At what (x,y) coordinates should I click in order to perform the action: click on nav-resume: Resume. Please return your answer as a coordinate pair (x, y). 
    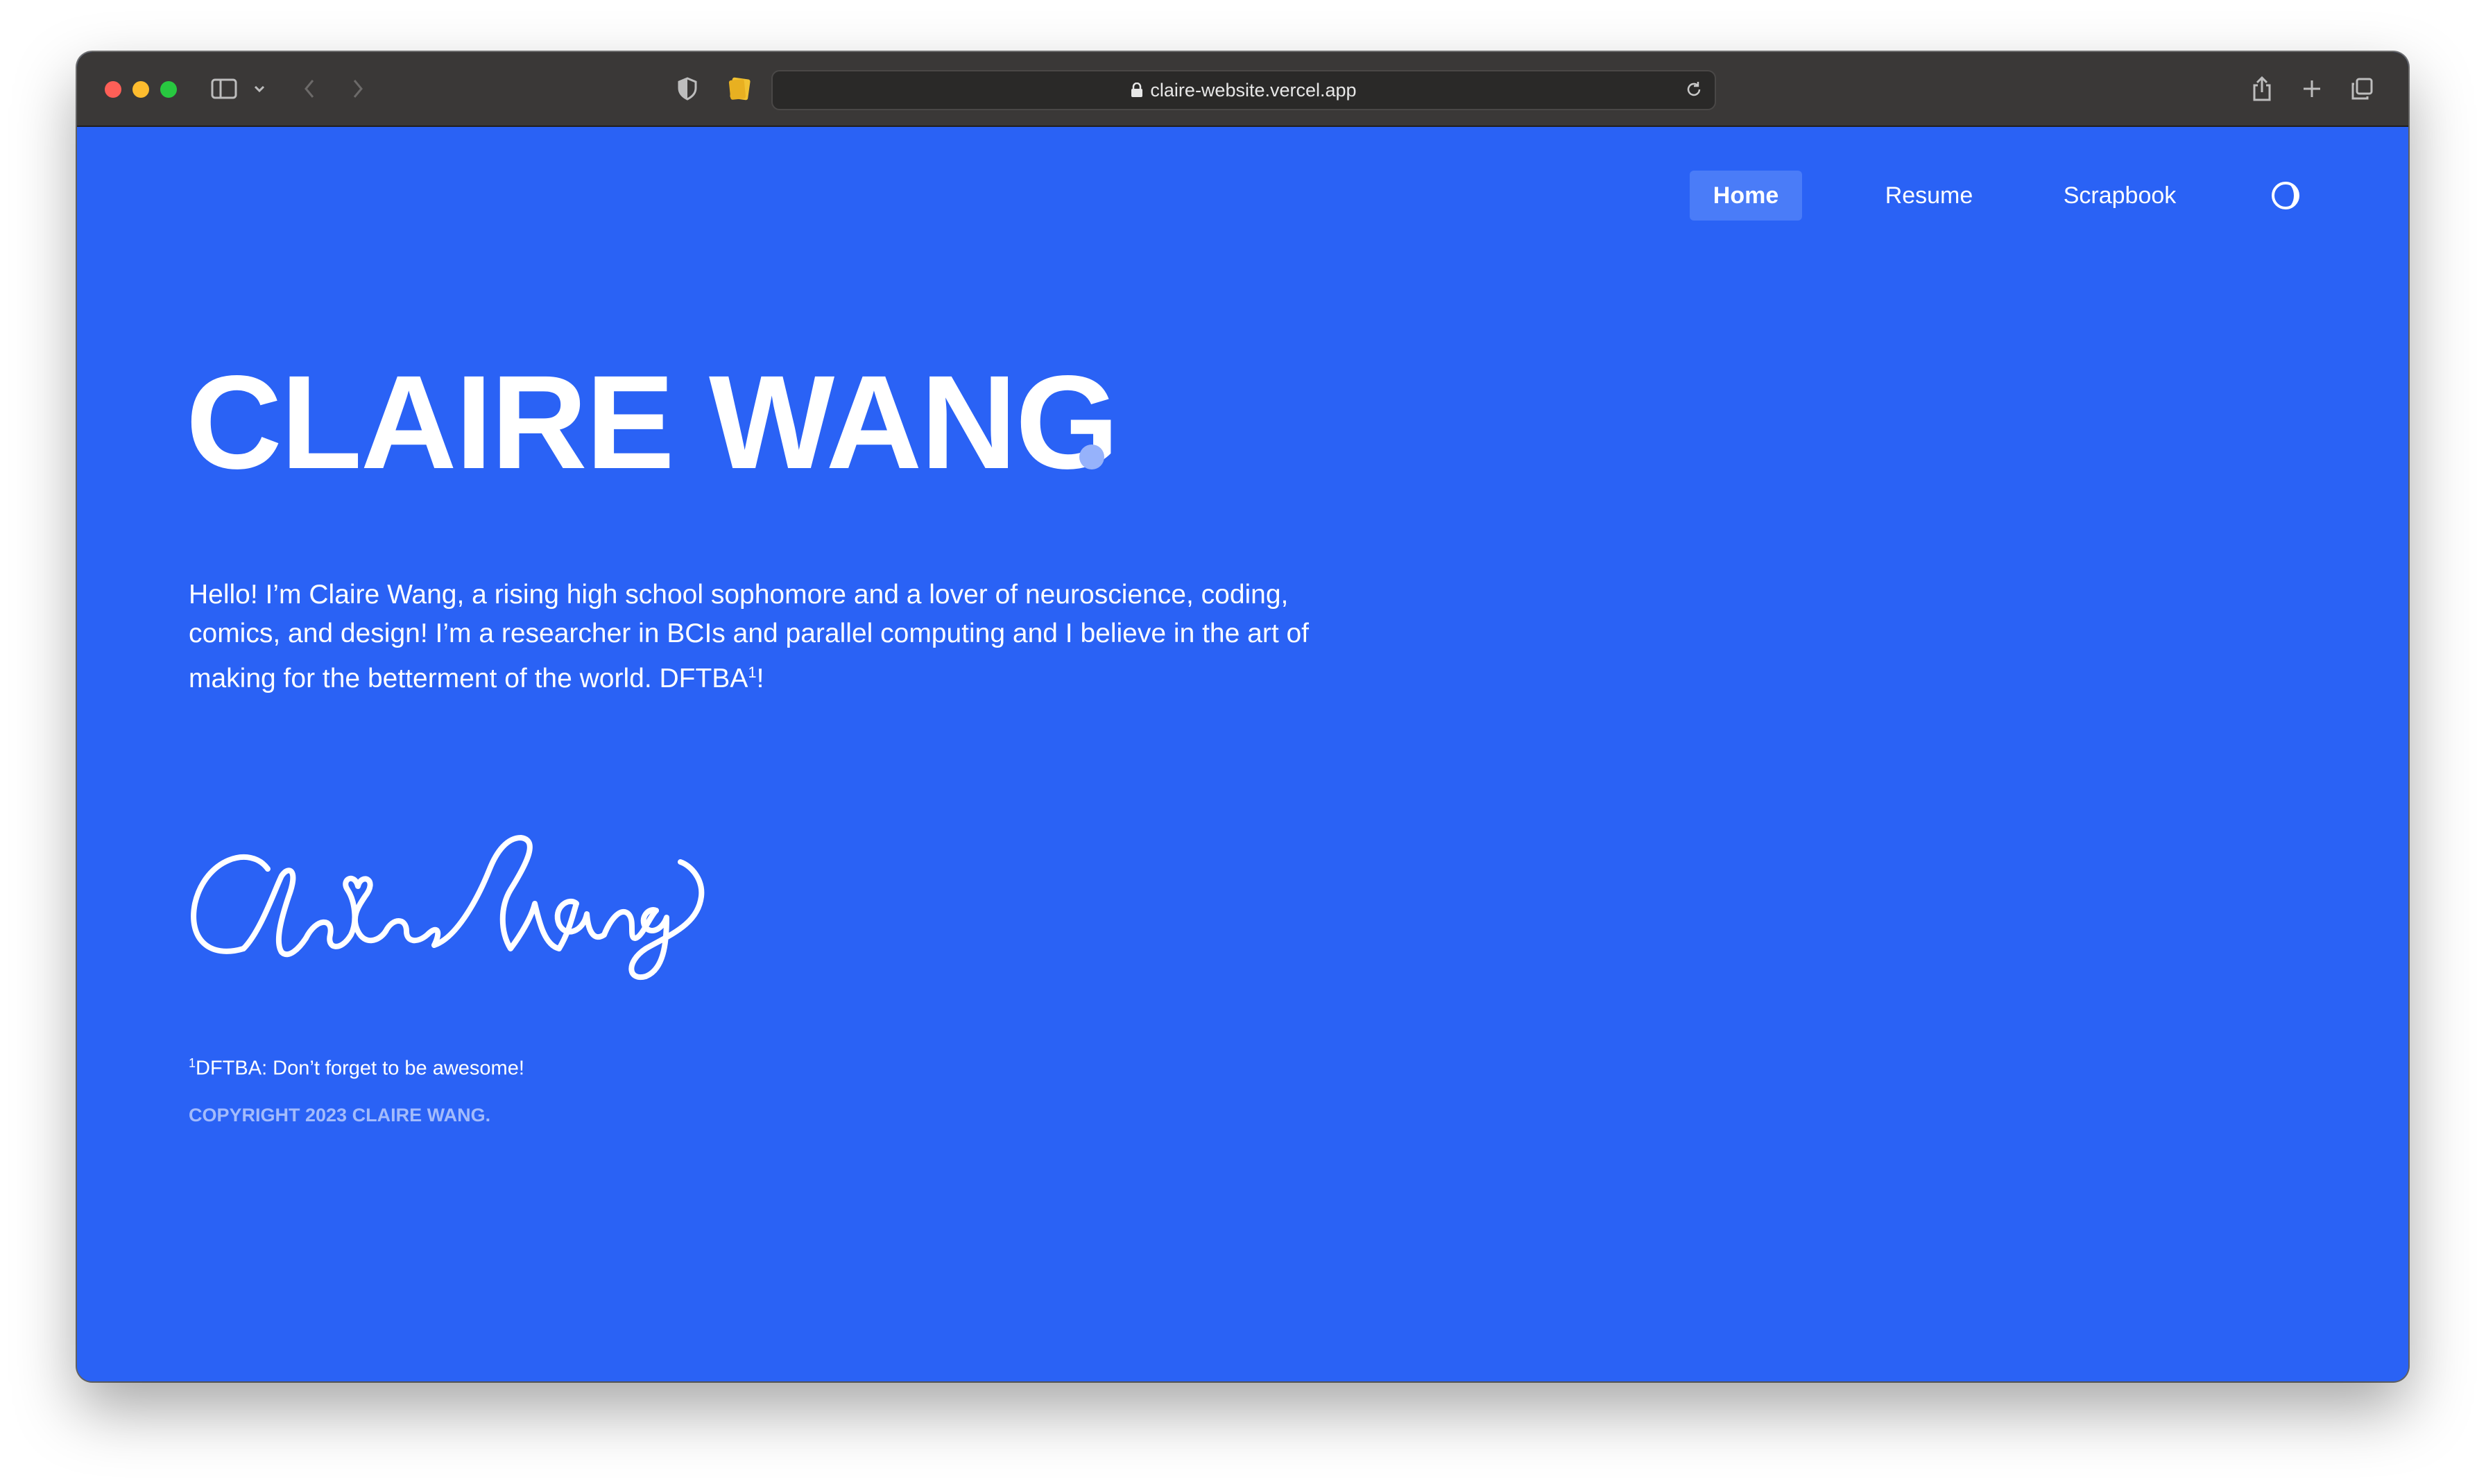
    Looking at the image, I should click on (1929, 196).